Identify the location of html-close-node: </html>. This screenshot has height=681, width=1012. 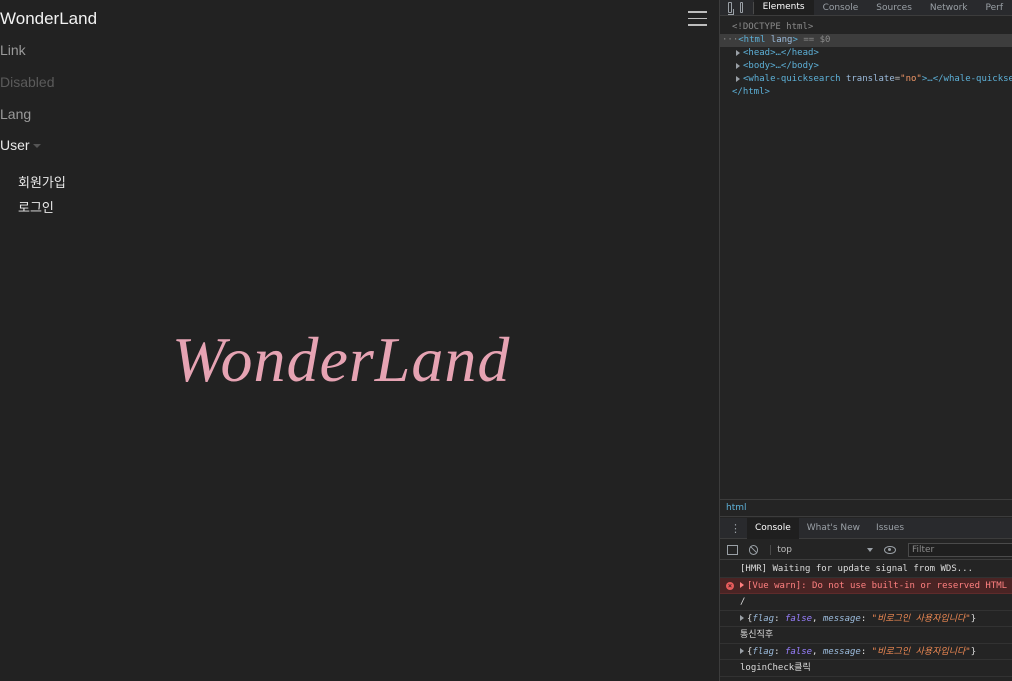
(872, 92).